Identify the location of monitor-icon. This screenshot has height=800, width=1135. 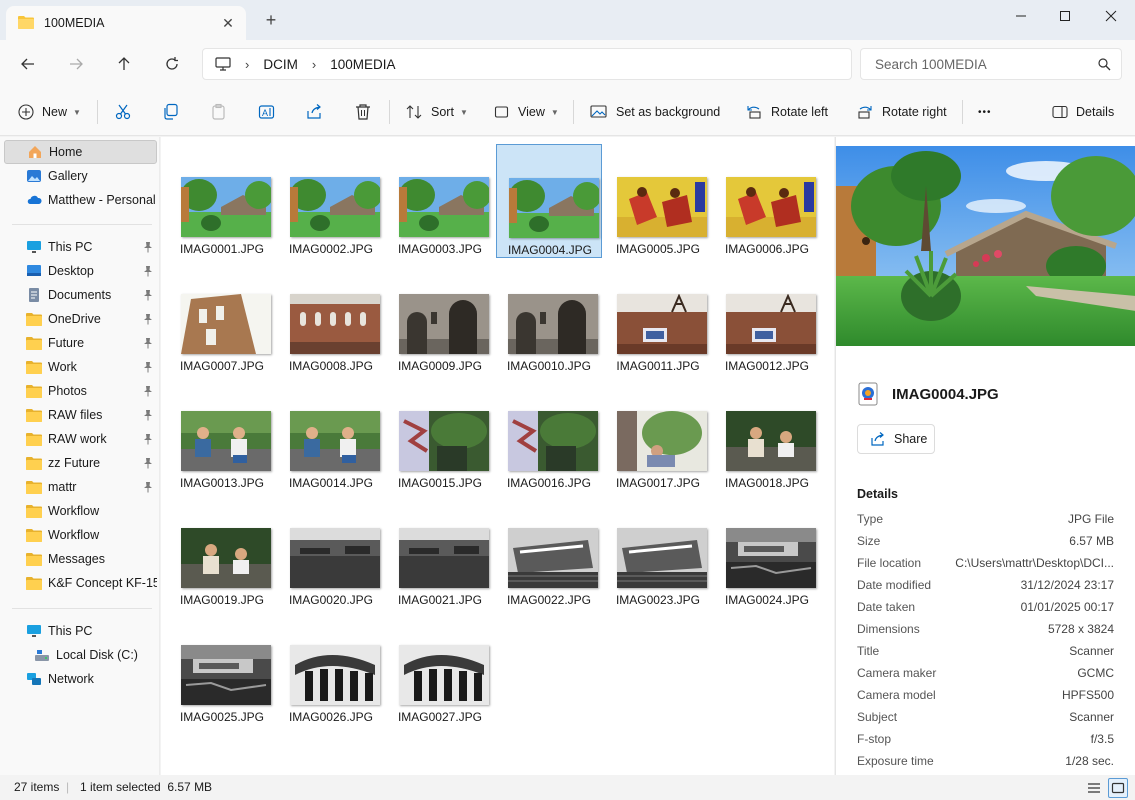
(223, 64).